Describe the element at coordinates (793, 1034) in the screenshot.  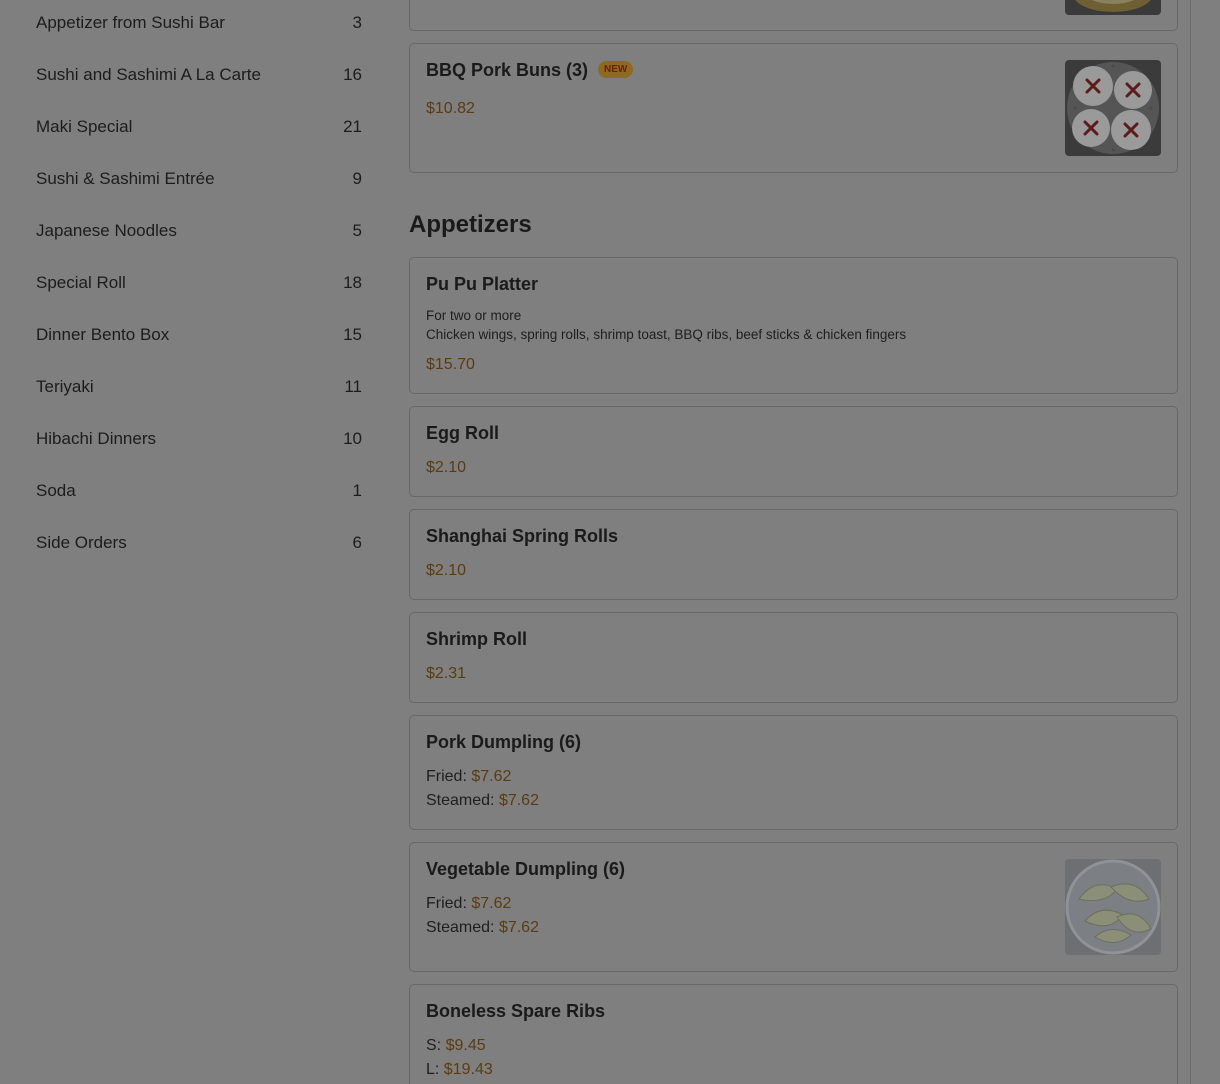
I see `menu-item-card-boneless-spare-ribs: Boneless Spare Ribs S: $9.45 L: $19.43` at that location.